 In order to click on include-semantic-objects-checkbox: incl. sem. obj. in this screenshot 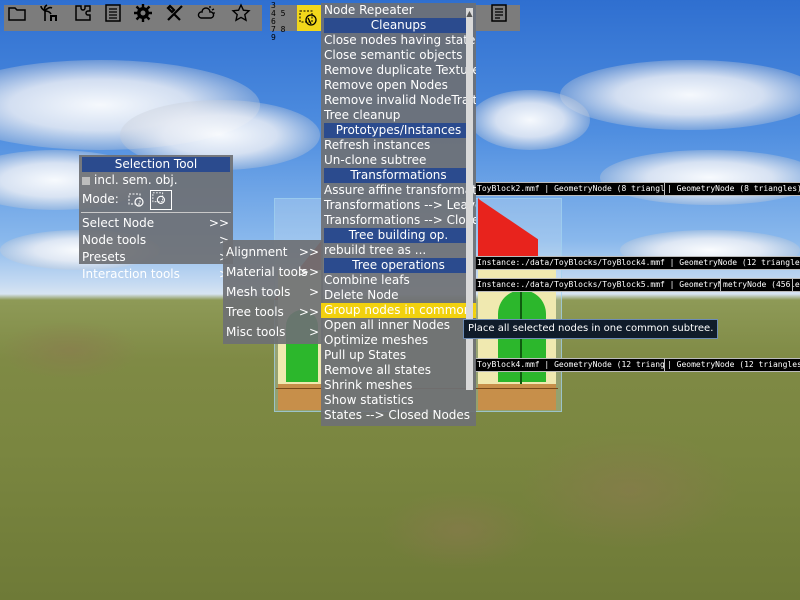, I will do `click(156, 180)`.